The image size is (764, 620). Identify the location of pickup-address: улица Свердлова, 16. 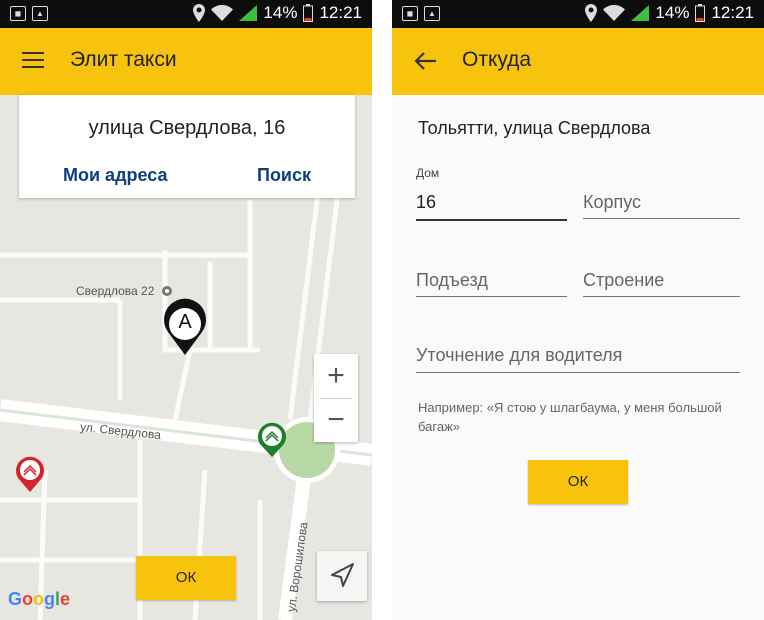
(187, 128).